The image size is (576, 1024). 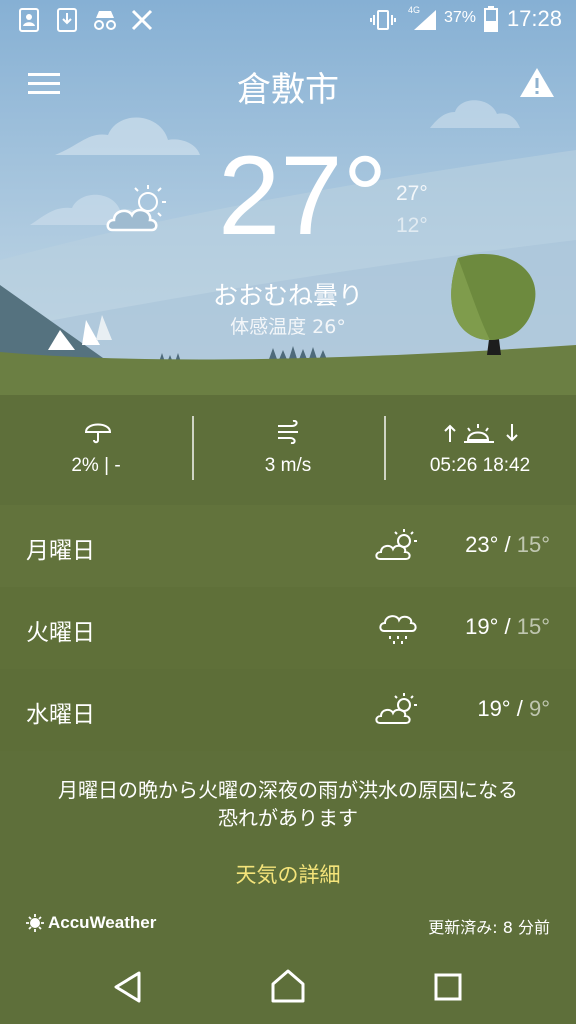 I want to click on contacts-notification-icon, so click(x=29, y=20).